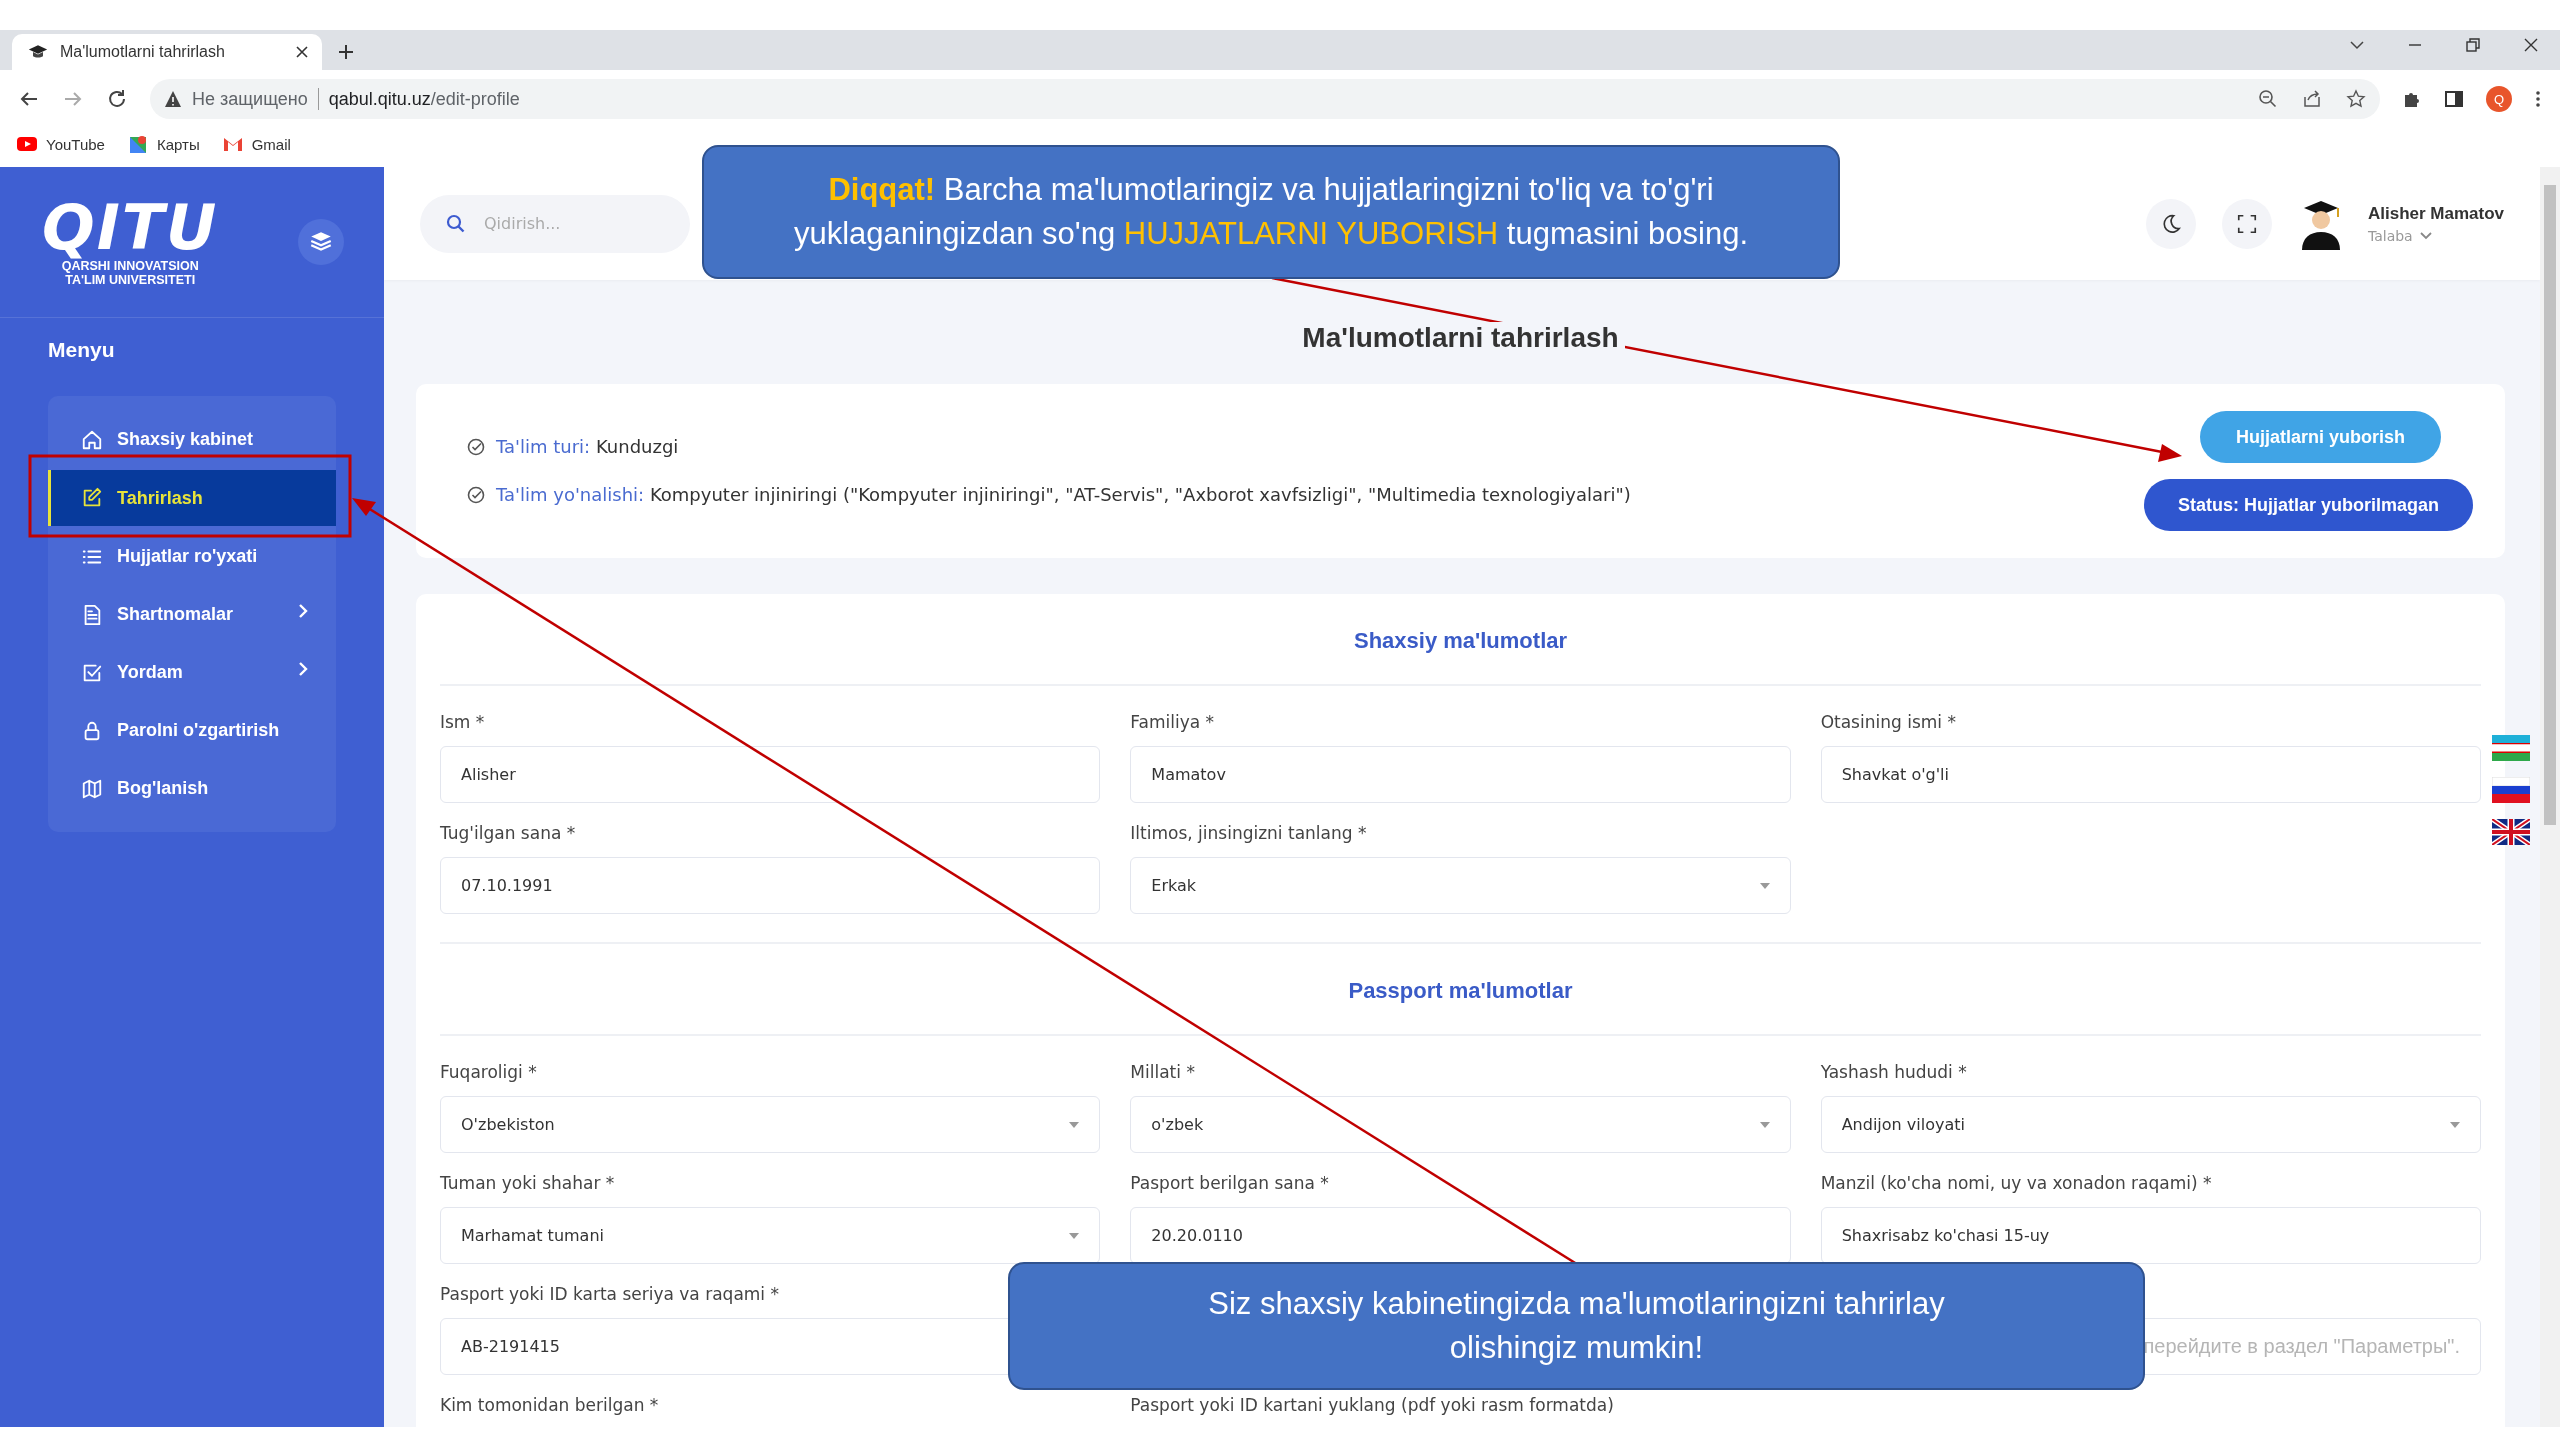 The image size is (2560, 1440). Describe the element at coordinates (92, 788) in the screenshot. I see `map-icon` at that location.